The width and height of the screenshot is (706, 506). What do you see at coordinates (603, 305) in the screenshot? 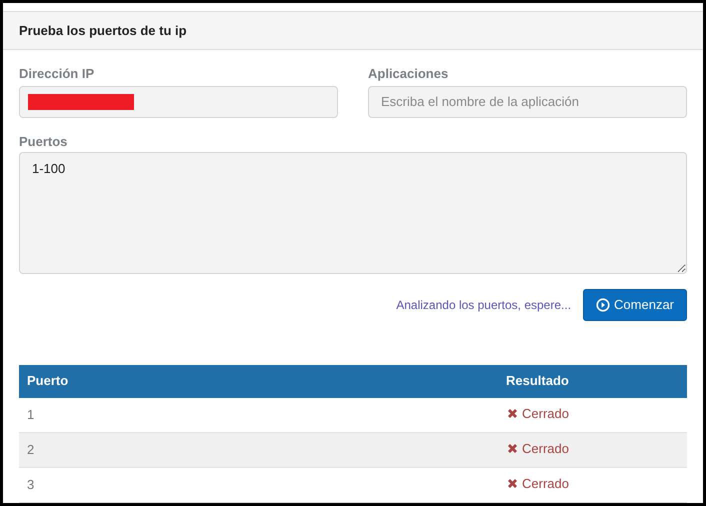
I see `play-circle-icon` at bounding box center [603, 305].